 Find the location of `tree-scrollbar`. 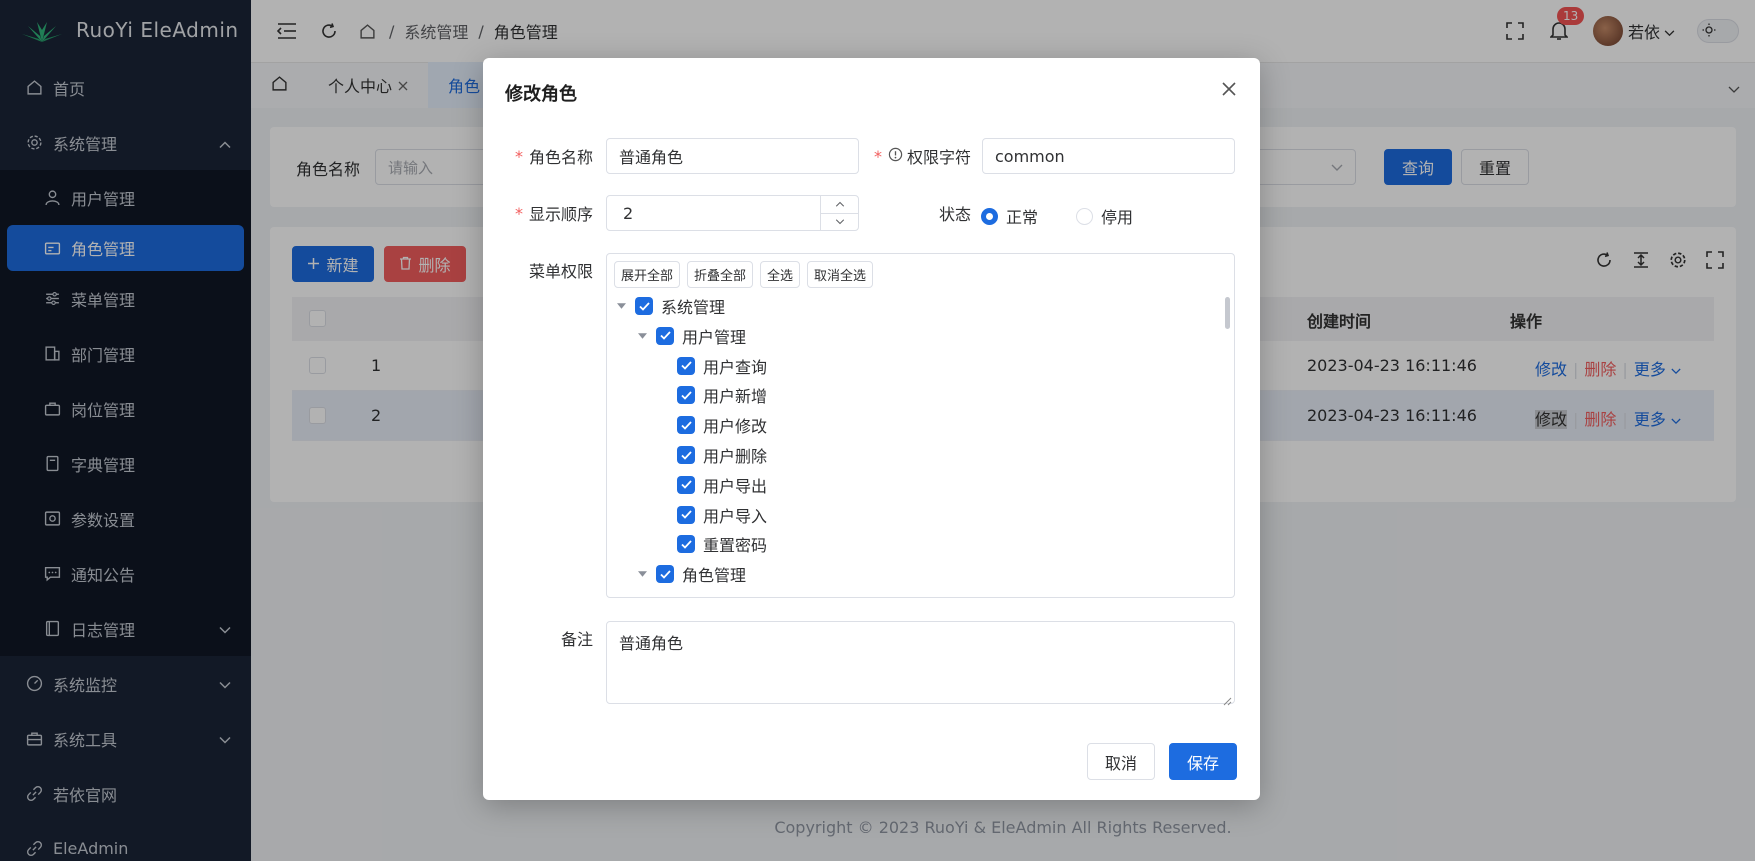

tree-scrollbar is located at coordinates (1227, 313).